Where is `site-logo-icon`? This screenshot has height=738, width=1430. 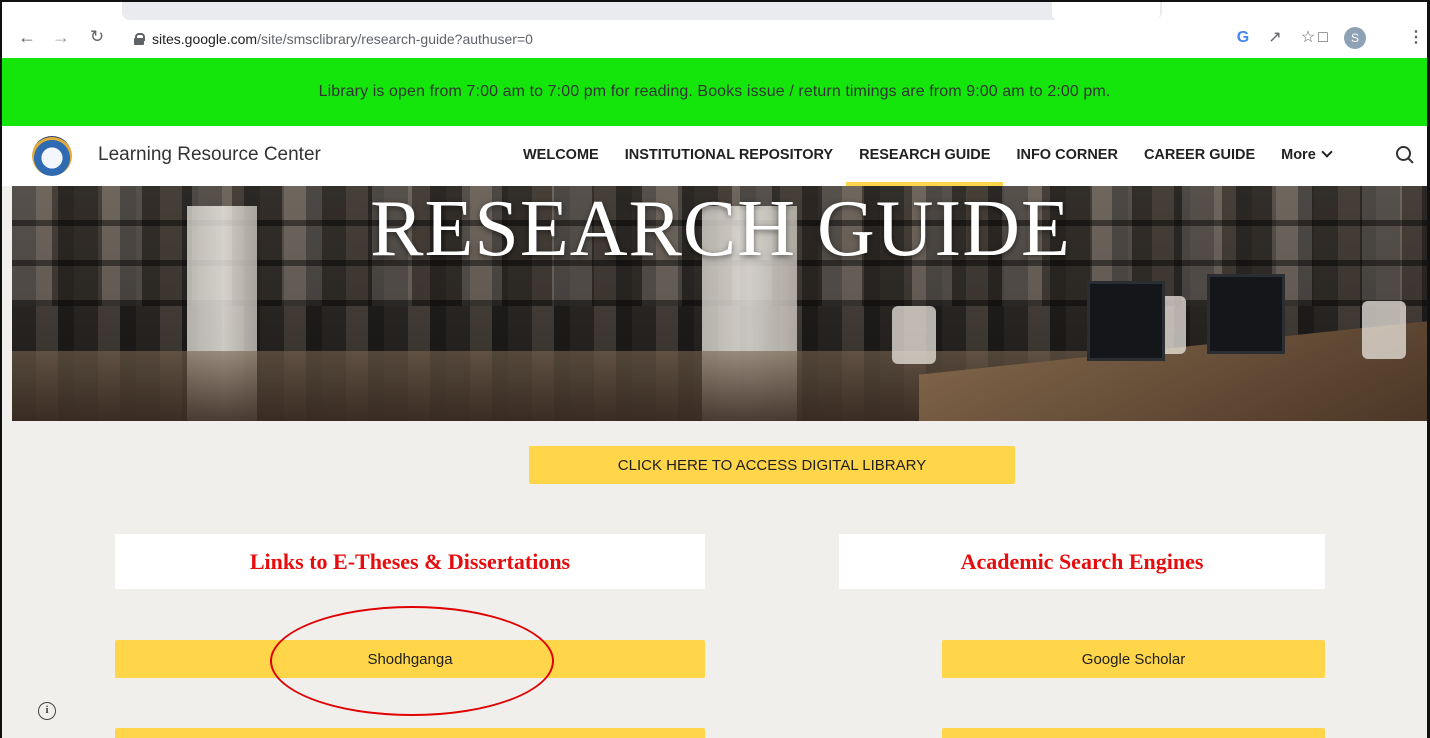
site-logo-icon is located at coordinates (52, 156).